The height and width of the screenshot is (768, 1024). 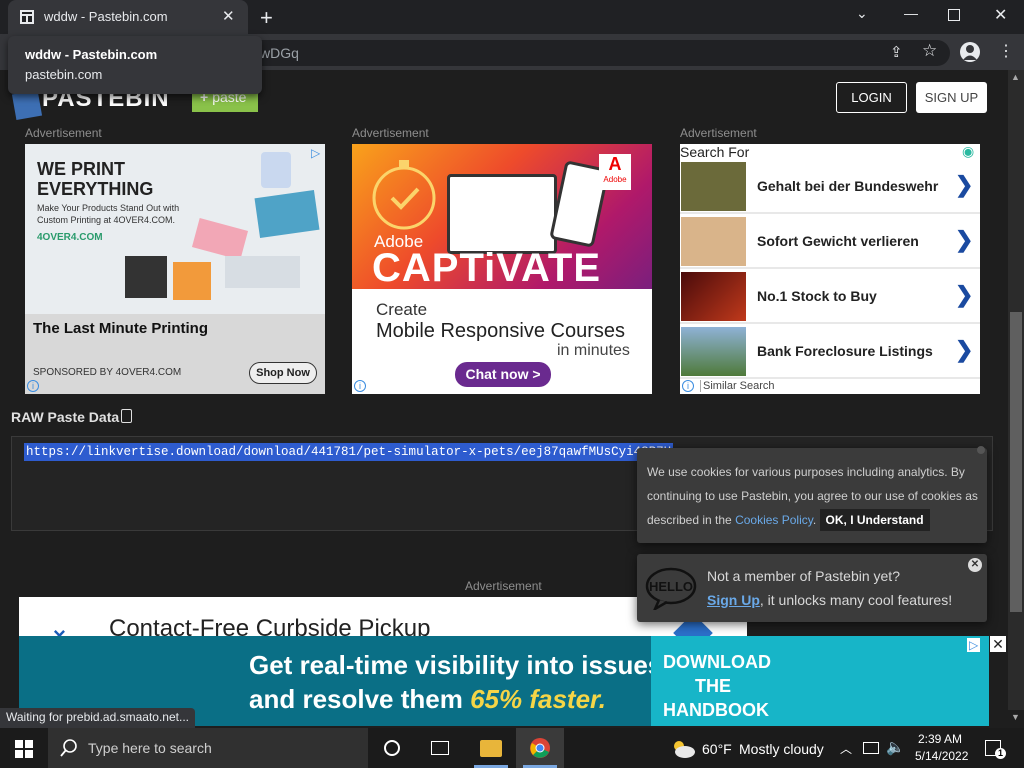 I want to click on scrollbar-thumb, so click(x=1016, y=462).